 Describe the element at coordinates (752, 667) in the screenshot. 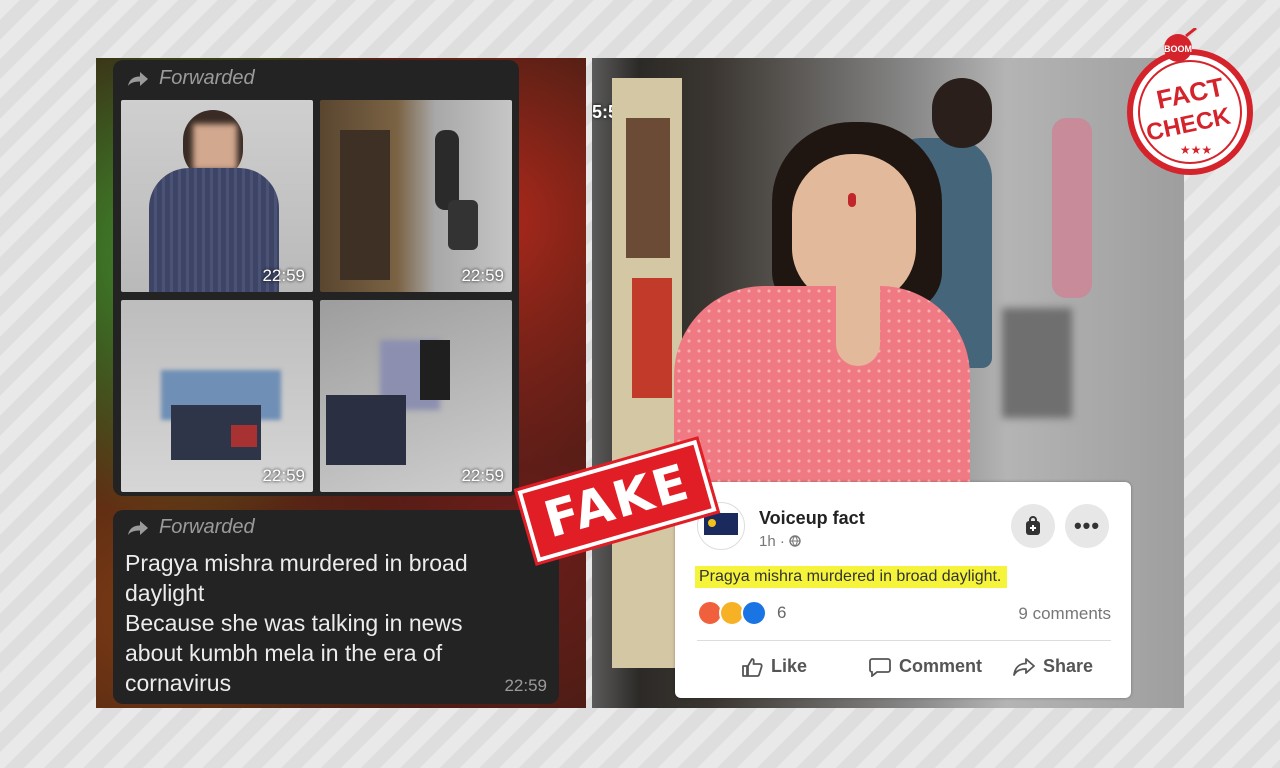

I see `thumbs-up-icon` at that location.